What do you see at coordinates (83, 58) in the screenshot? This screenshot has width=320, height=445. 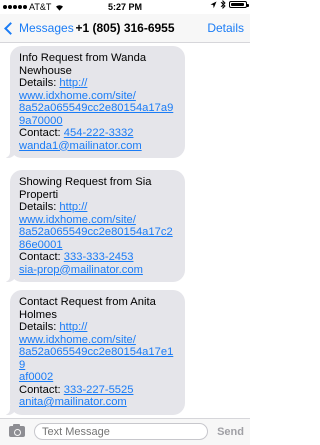 I see `message-title: Info Request from Wanda` at bounding box center [83, 58].